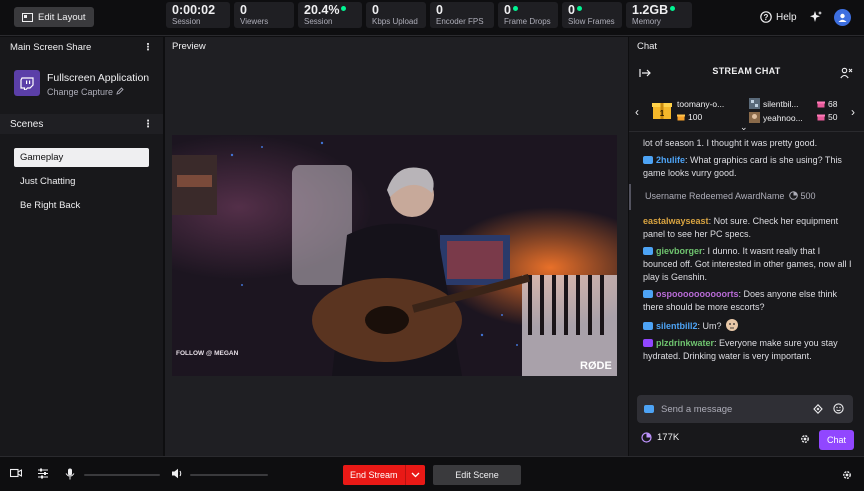 Image resolution: width=864 pixels, height=491 pixels. I want to click on screen-share-title: Main Screen Share, so click(51, 47).